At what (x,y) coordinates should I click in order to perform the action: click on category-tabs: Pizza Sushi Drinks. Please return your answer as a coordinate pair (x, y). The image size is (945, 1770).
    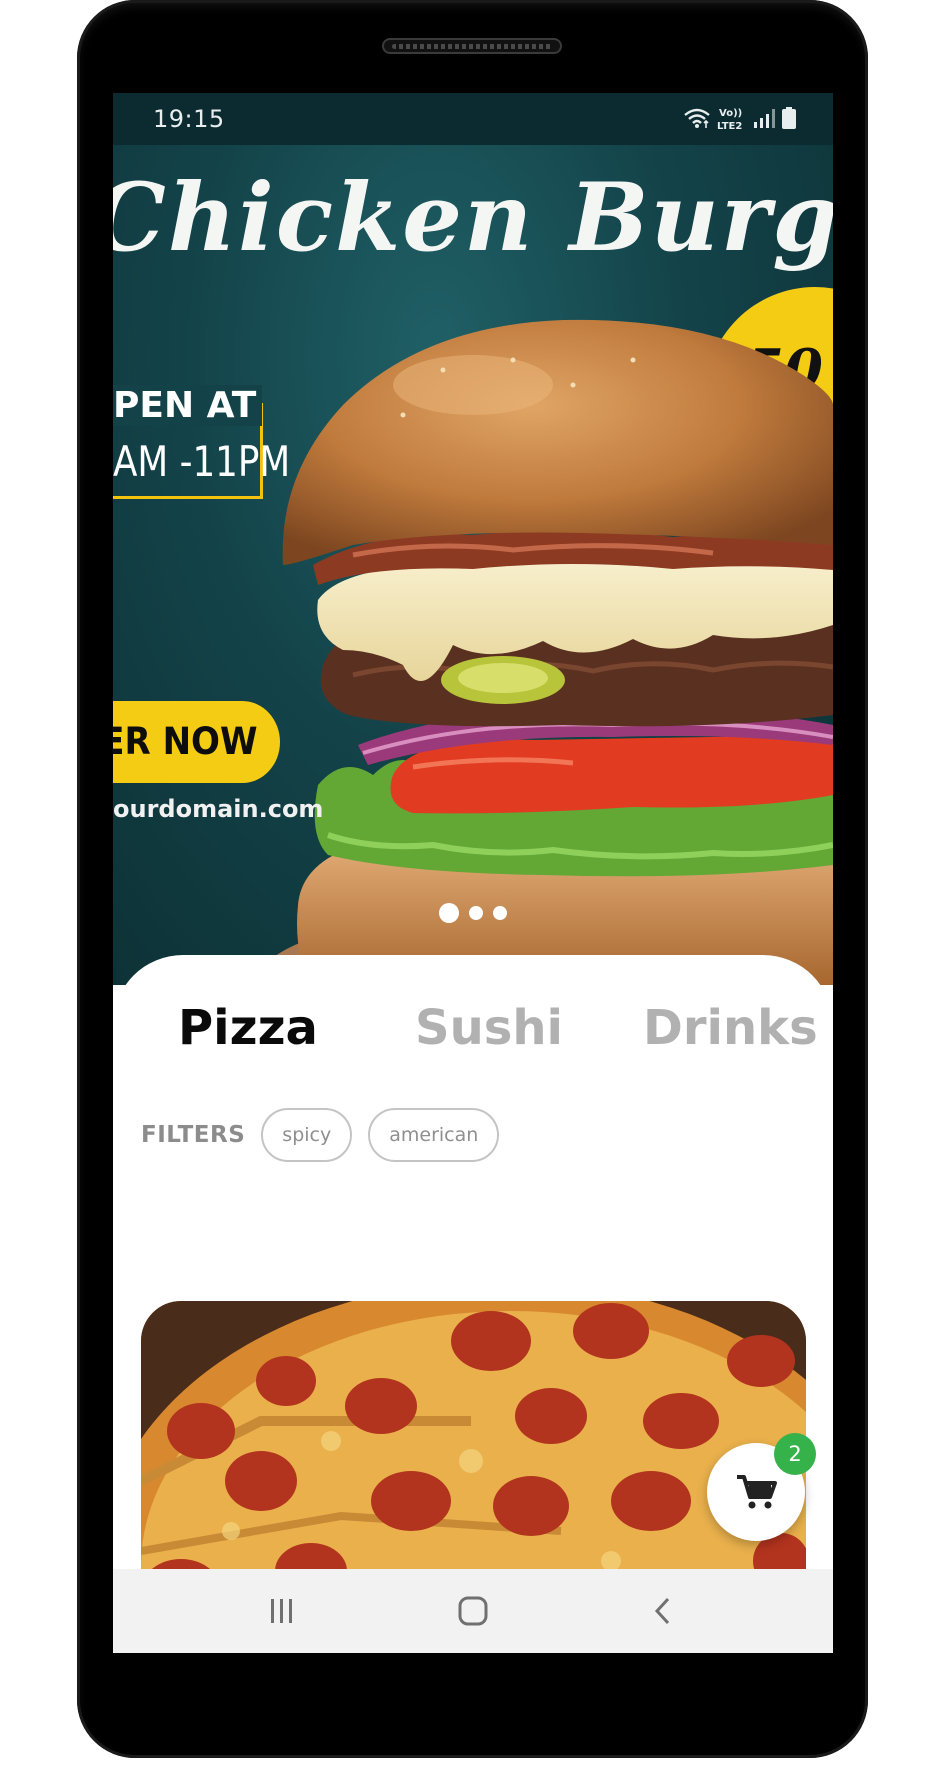
    Looking at the image, I should click on (473, 1028).